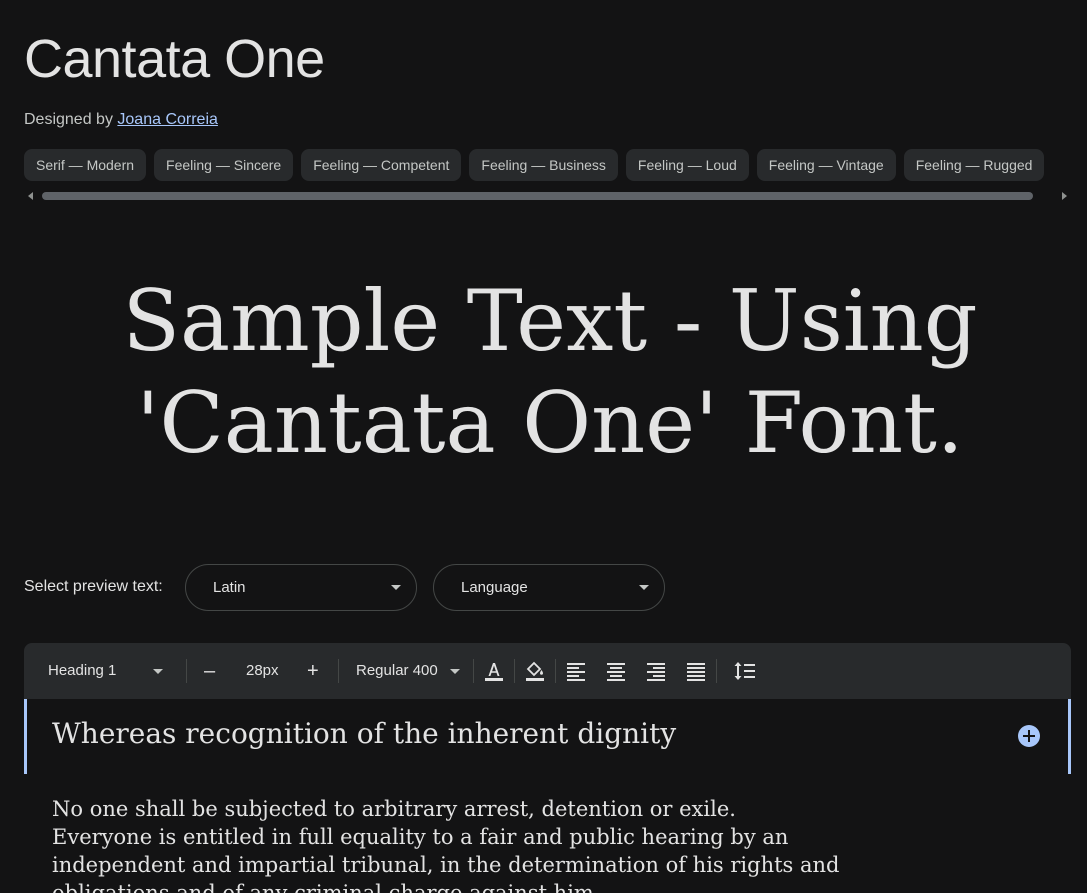  Describe the element at coordinates (313, 671) in the screenshot. I see `increase-size-button: +` at that location.